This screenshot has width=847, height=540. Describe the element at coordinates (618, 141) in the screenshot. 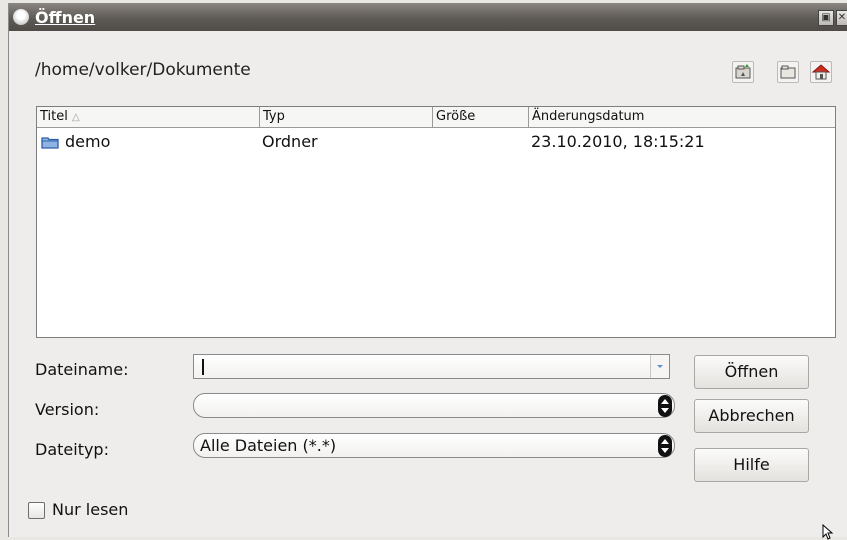

I see `file-modified: 23.10.2010, 18:15:21` at that location.